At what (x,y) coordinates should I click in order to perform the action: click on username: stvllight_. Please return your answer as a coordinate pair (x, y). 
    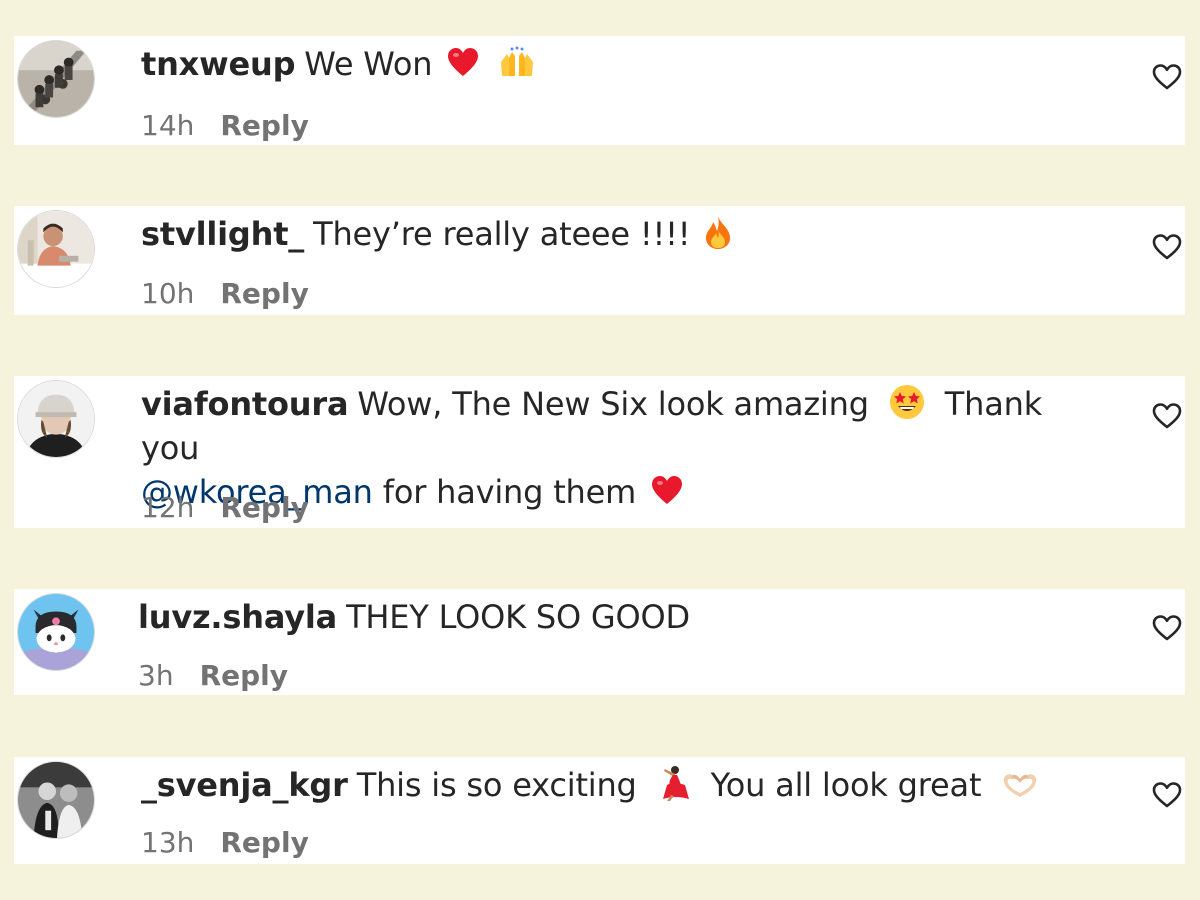
    Looking at the image, I should click on (222, 234).